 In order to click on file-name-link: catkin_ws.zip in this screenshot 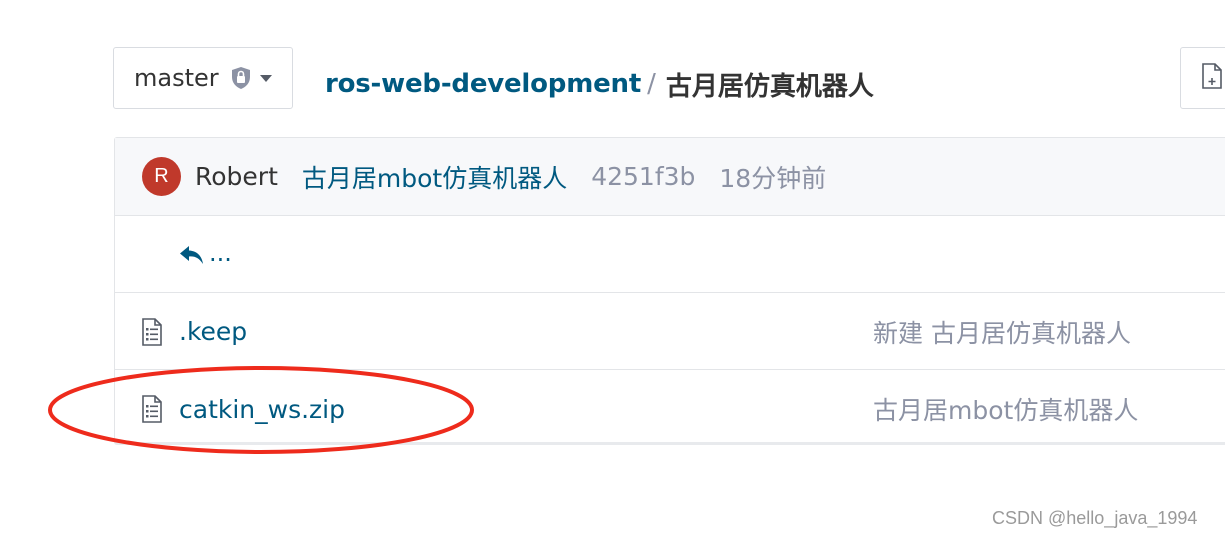, I will do `click(262, 409)`.